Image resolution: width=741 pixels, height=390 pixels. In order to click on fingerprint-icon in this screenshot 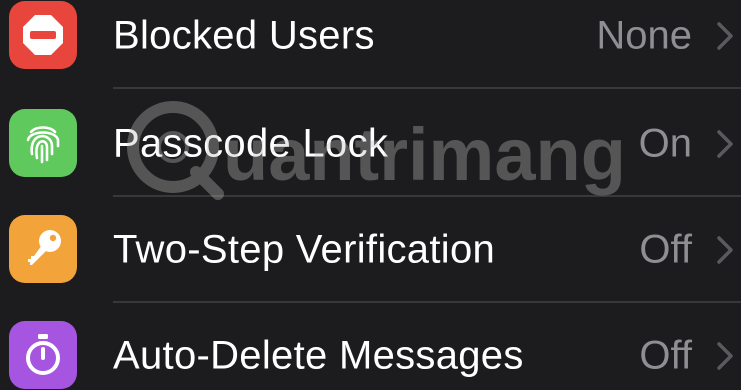, I will do `click(43, 143)`.